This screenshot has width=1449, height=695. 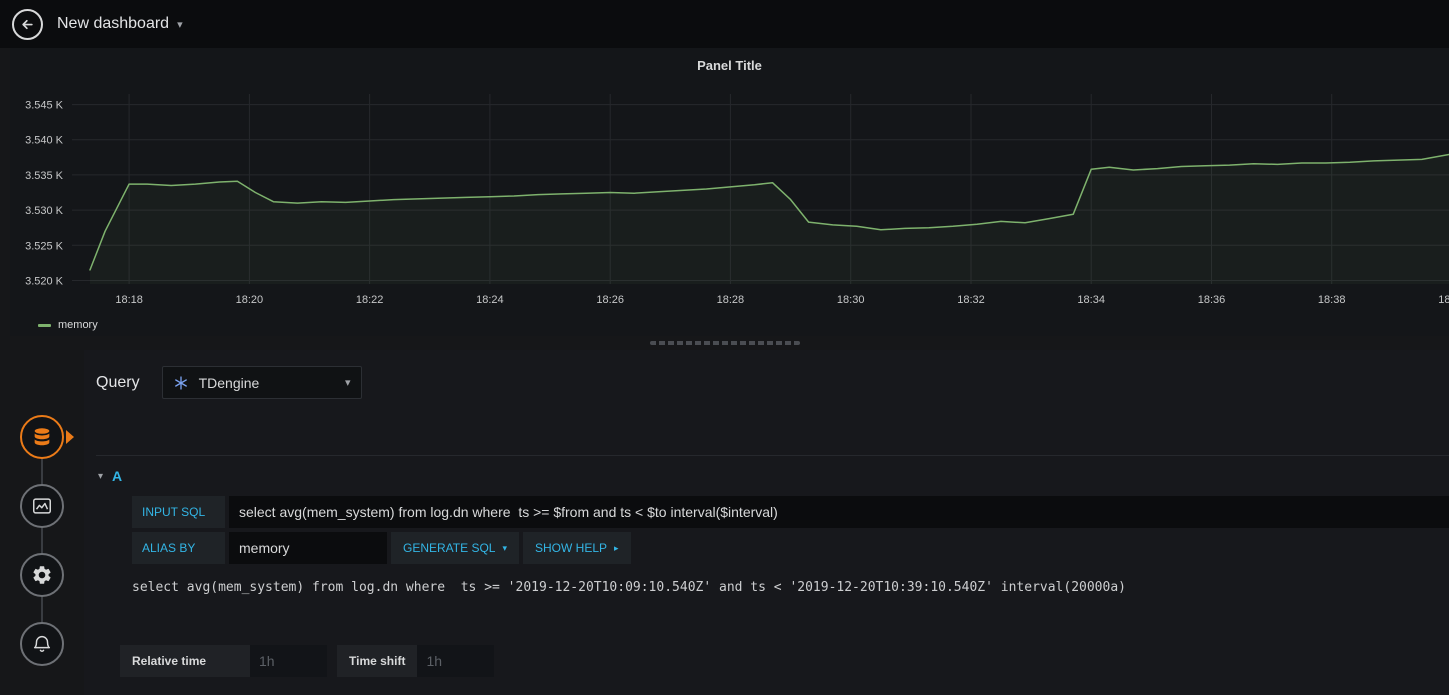 What do you see at coordinates (261, 382) in the screenshot?
I see `datasource-picker: TDengine ▾` at bounding box center [261, 382].